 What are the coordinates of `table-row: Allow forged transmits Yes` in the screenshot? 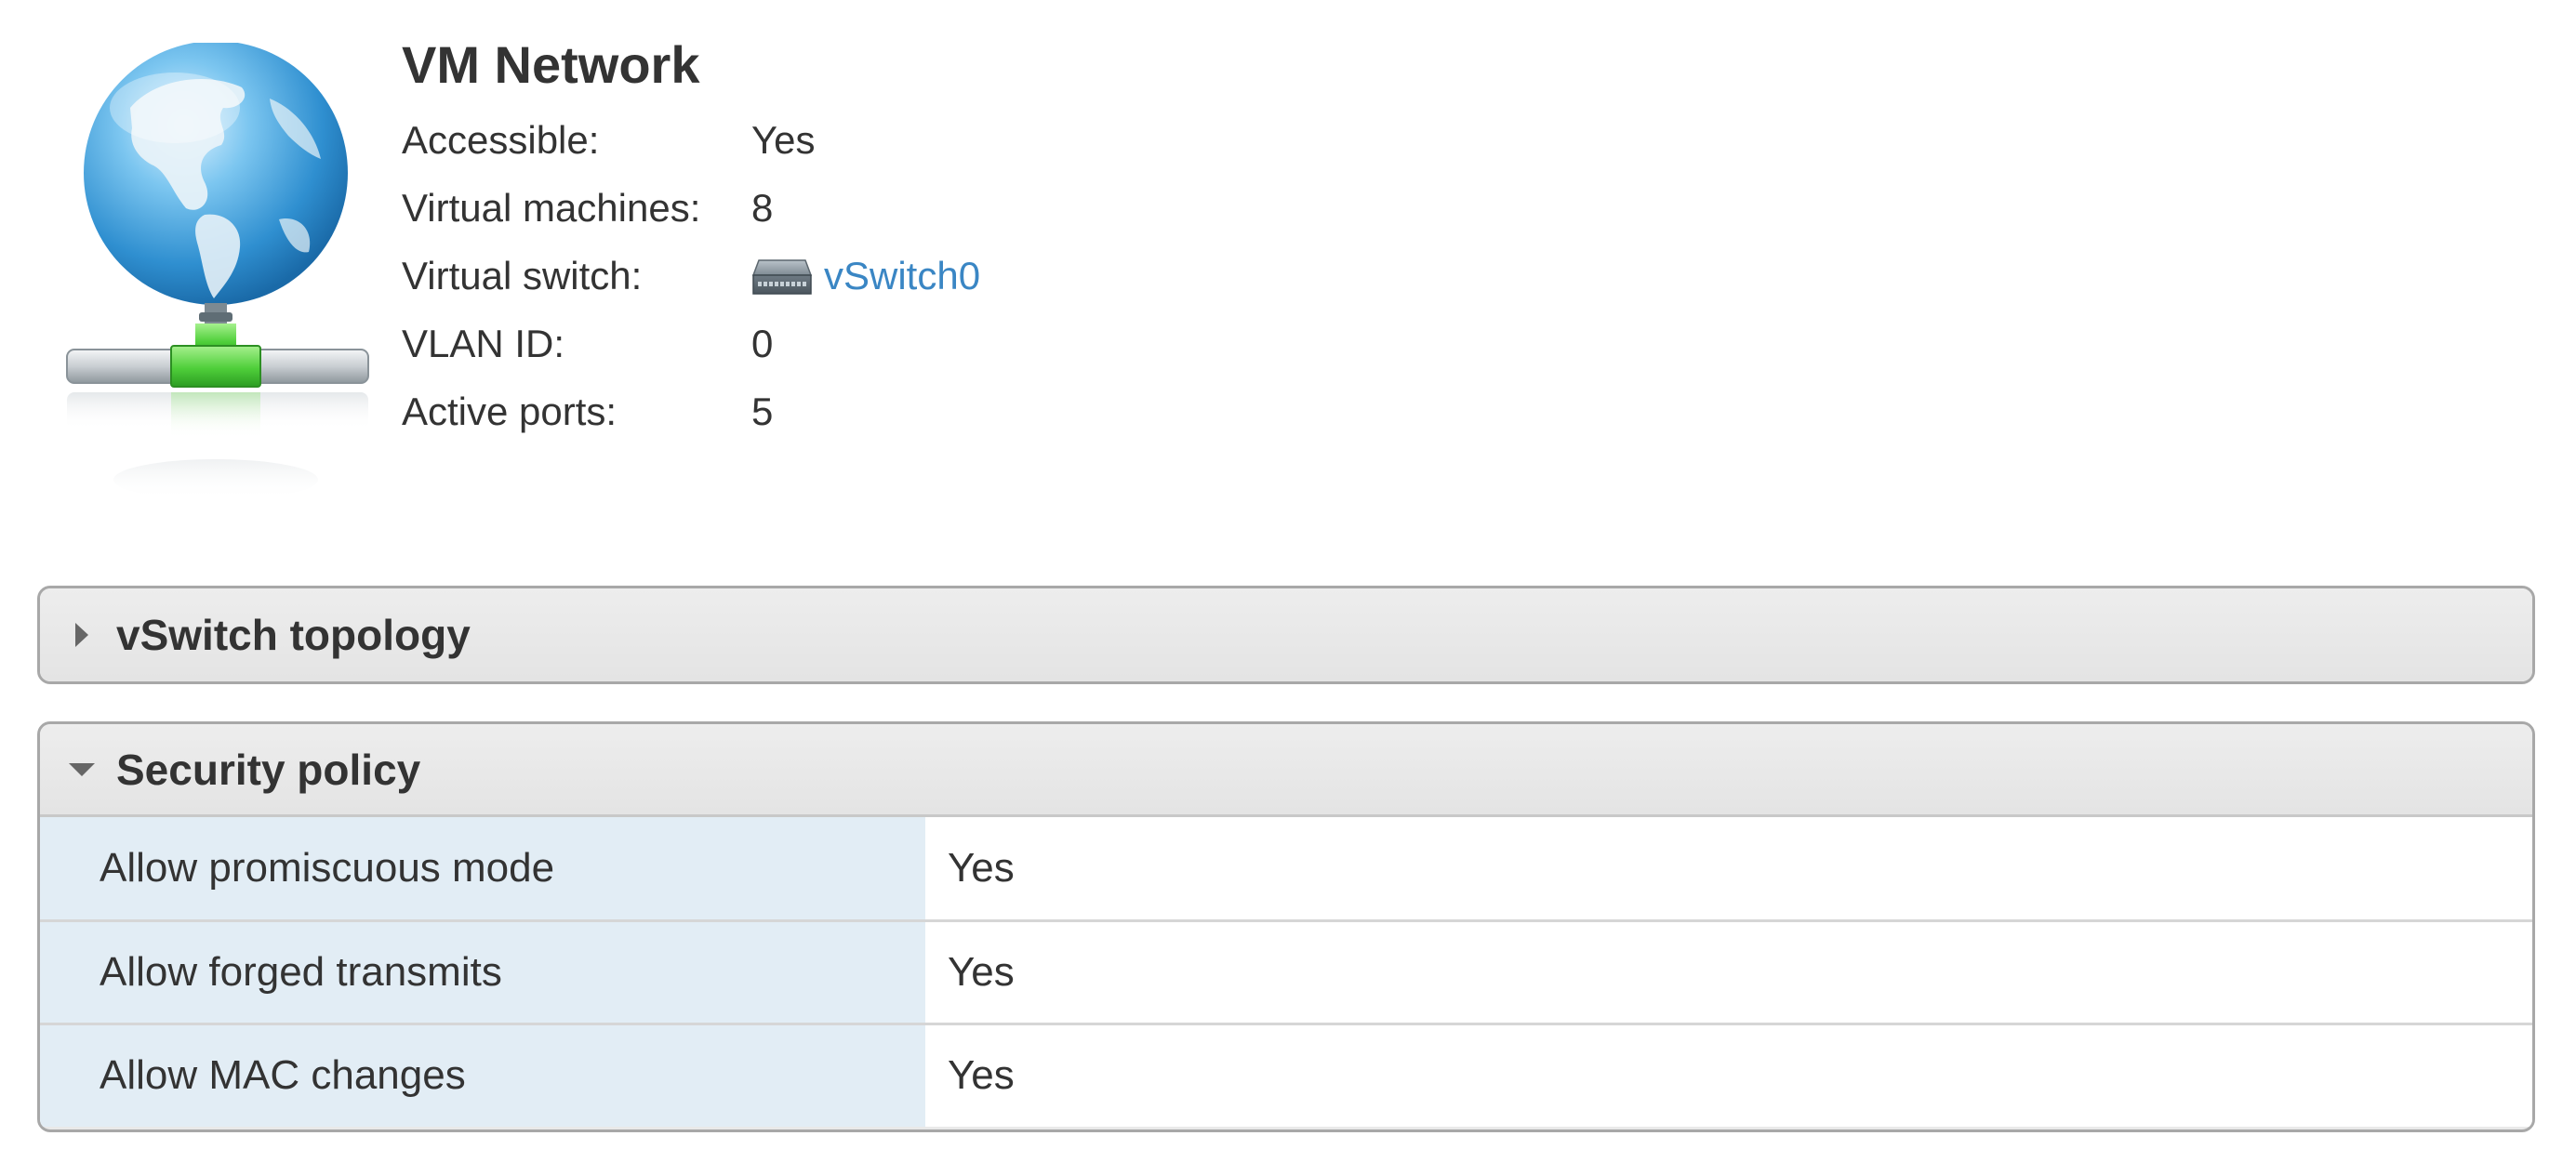 It's located at (1286, 971).